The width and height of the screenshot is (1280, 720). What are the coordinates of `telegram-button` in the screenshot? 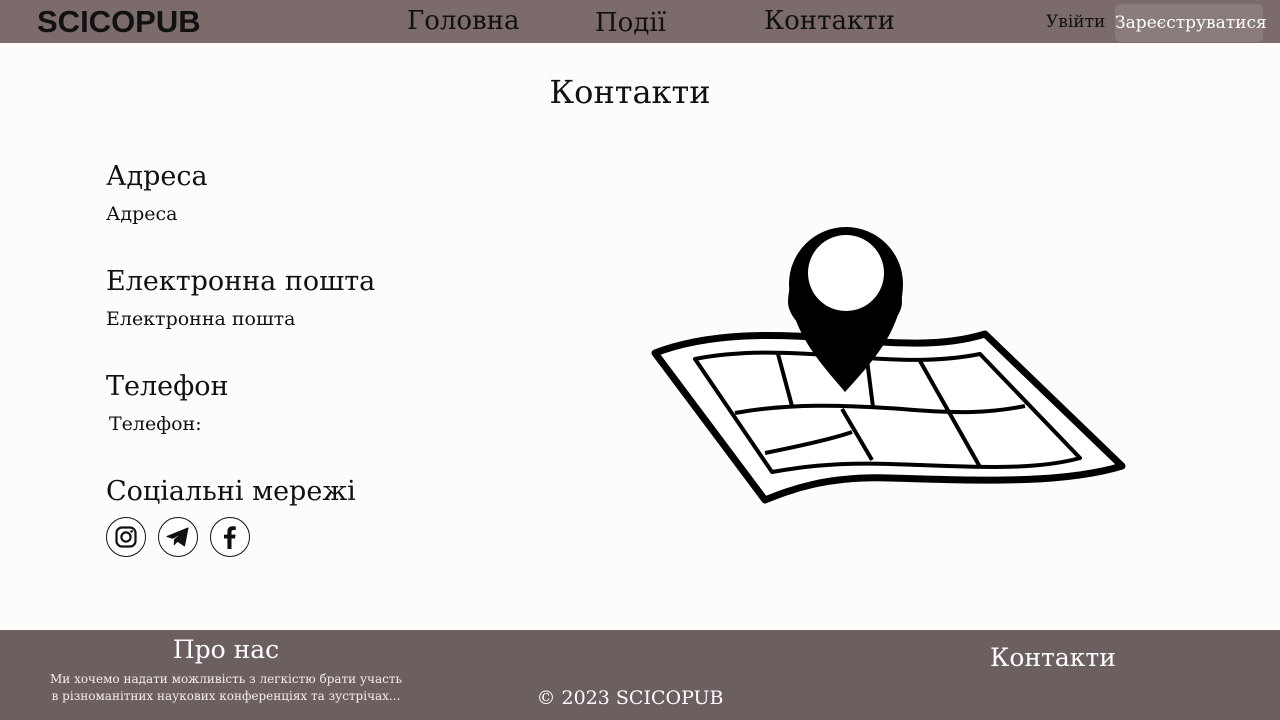 It's located at (178, 537).